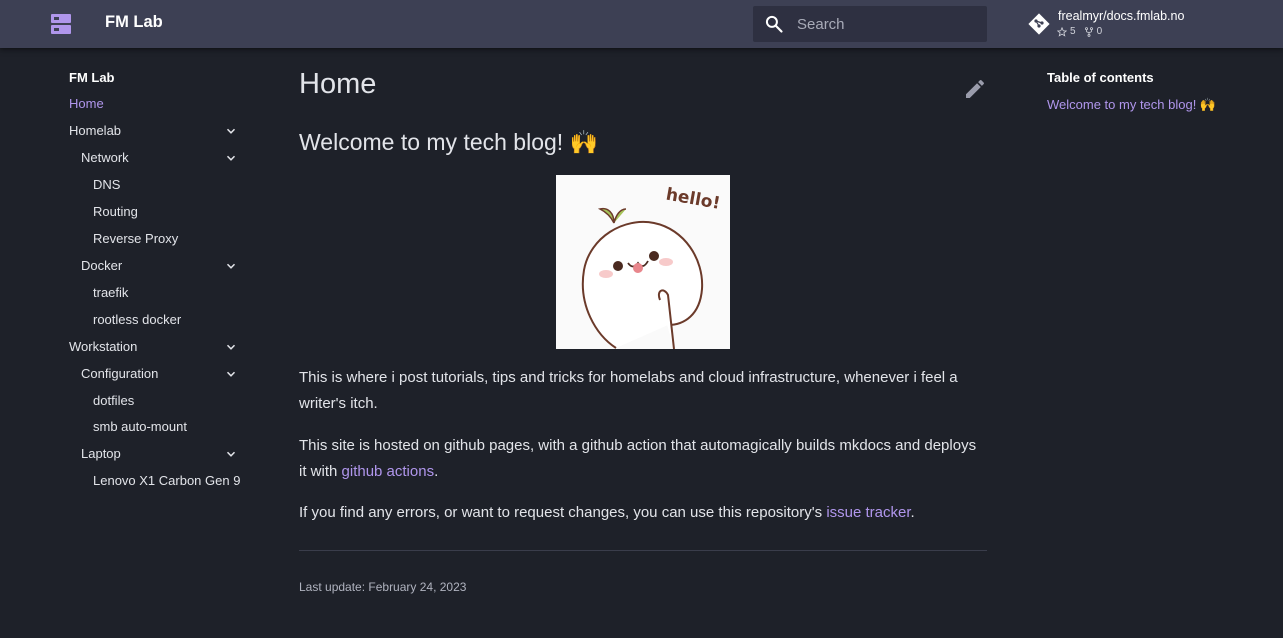 This screenshot has width=1283, height=638. Describe the element at coordinates (449, 142) in the screenshot. I see `section-heading: Welcome to my tech blog! 🙌` at that location.